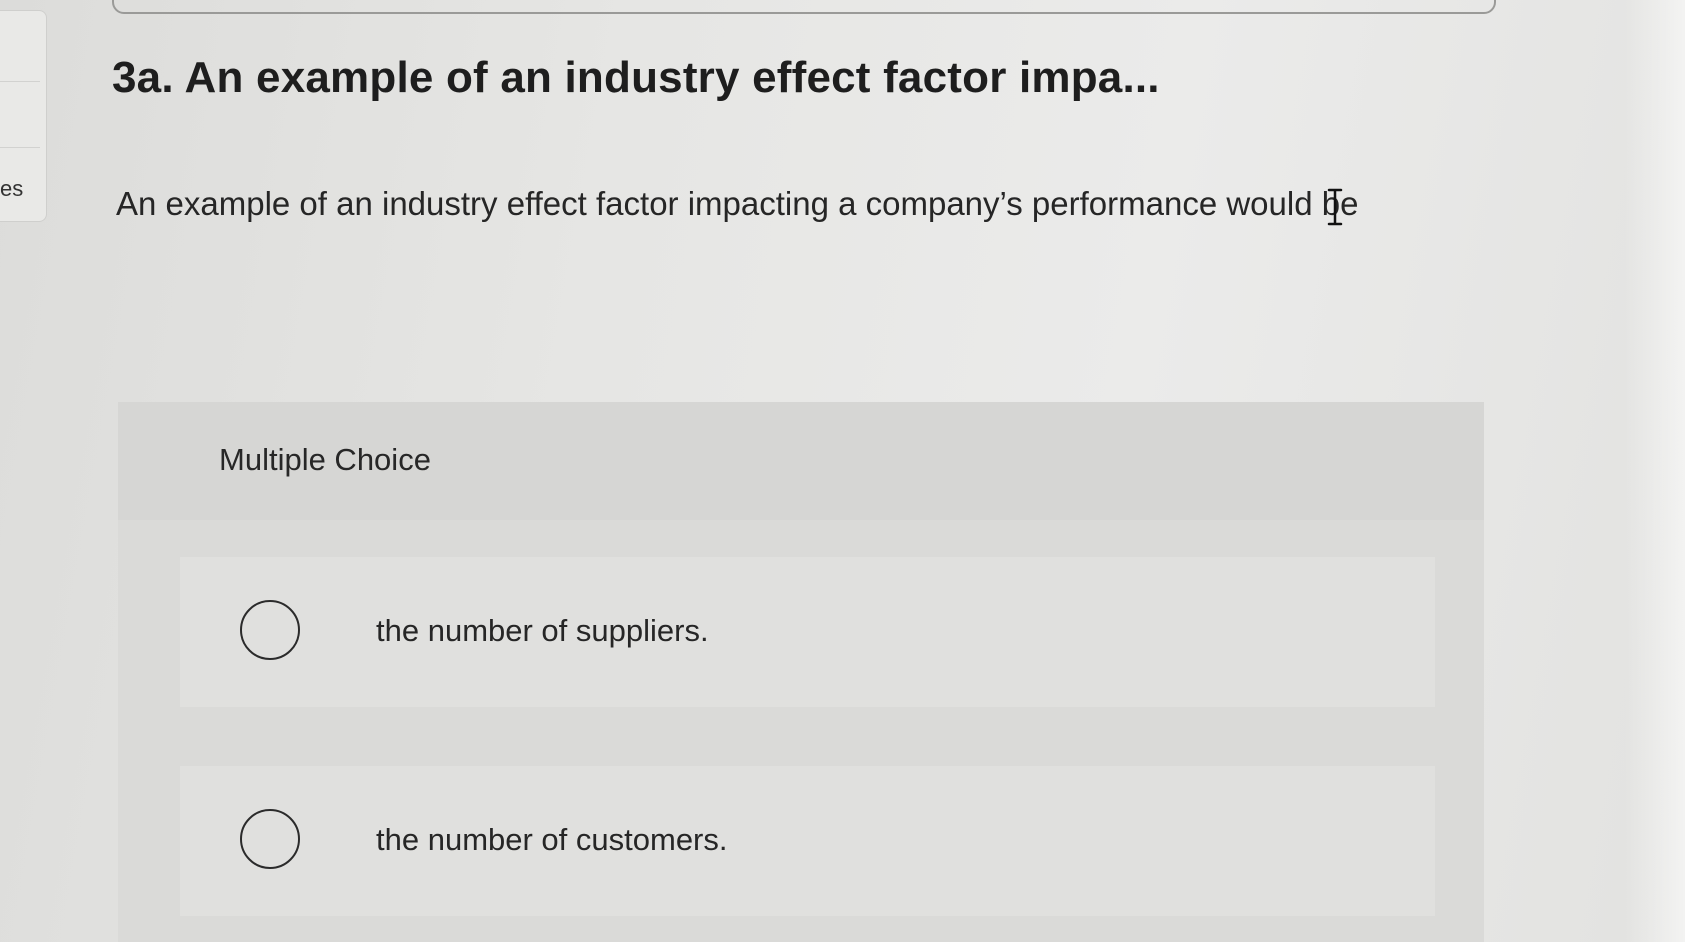 This screenshot has width=1685, height=942. Describe the element at coordinates (1335, 207) in the screenshot. I see `text-cursor-icon` at that location.